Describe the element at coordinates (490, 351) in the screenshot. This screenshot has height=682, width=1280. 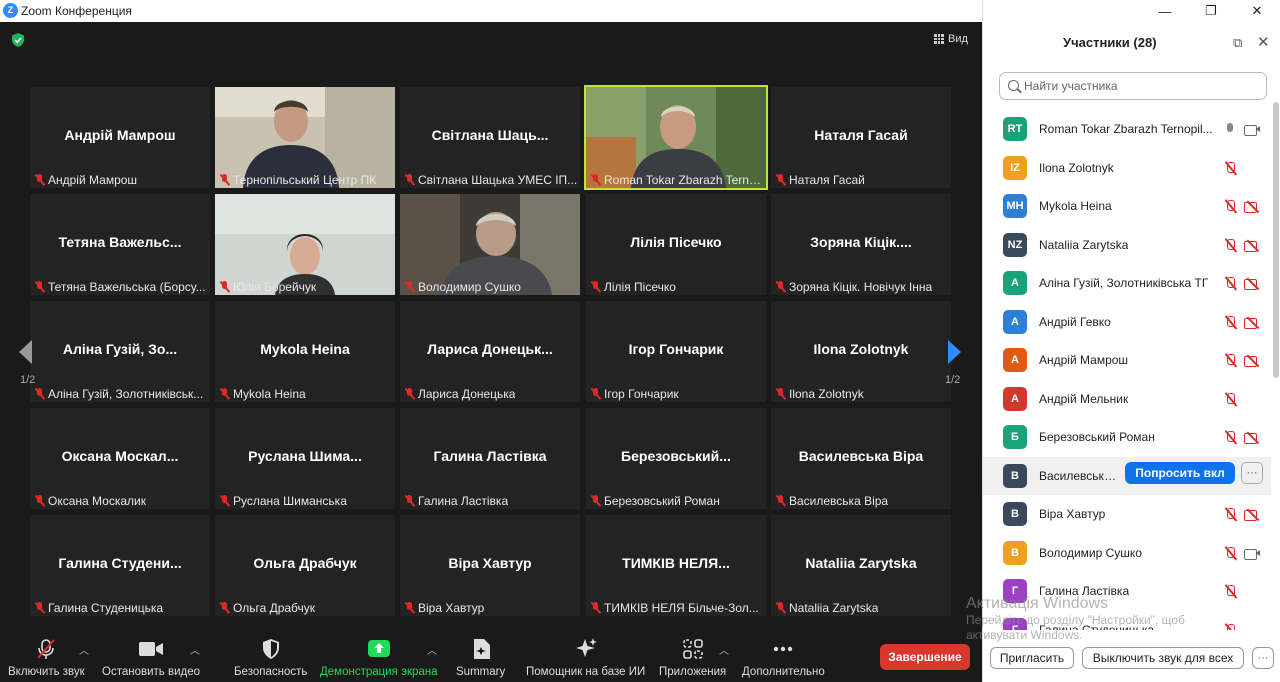
I see `participant-video-tile: Лариса Донецьк... Лариса Донецька` at that location.